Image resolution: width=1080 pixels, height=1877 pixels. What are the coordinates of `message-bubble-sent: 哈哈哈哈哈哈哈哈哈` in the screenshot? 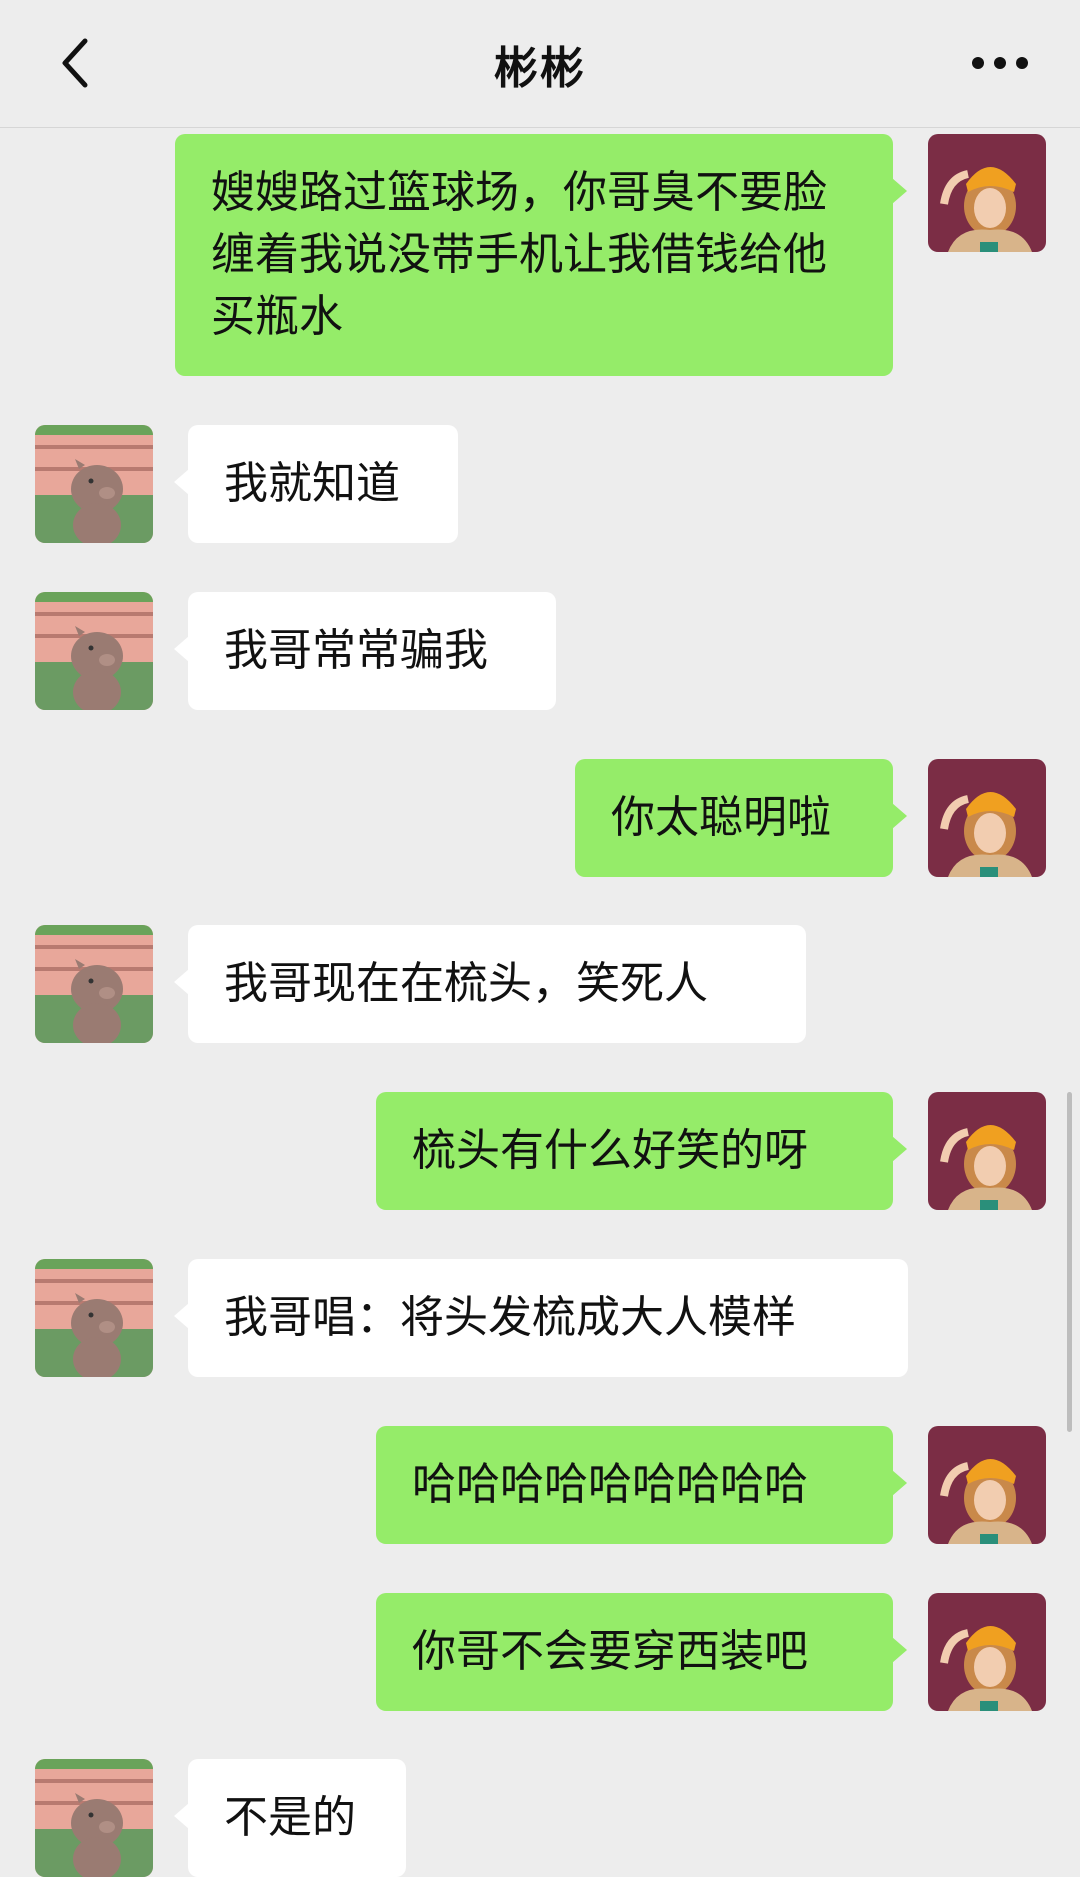 It's located at (641, 1485).